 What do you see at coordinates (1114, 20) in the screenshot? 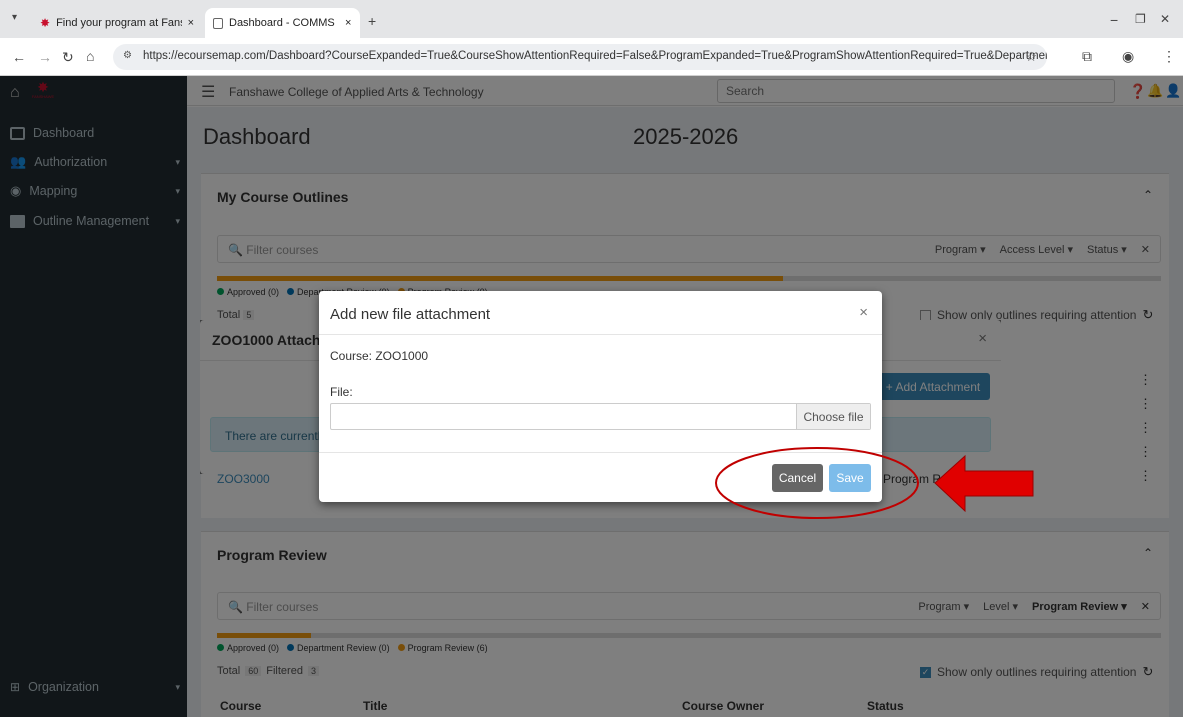
I see `minimize-button: −` at bounding box center [1114, 20].